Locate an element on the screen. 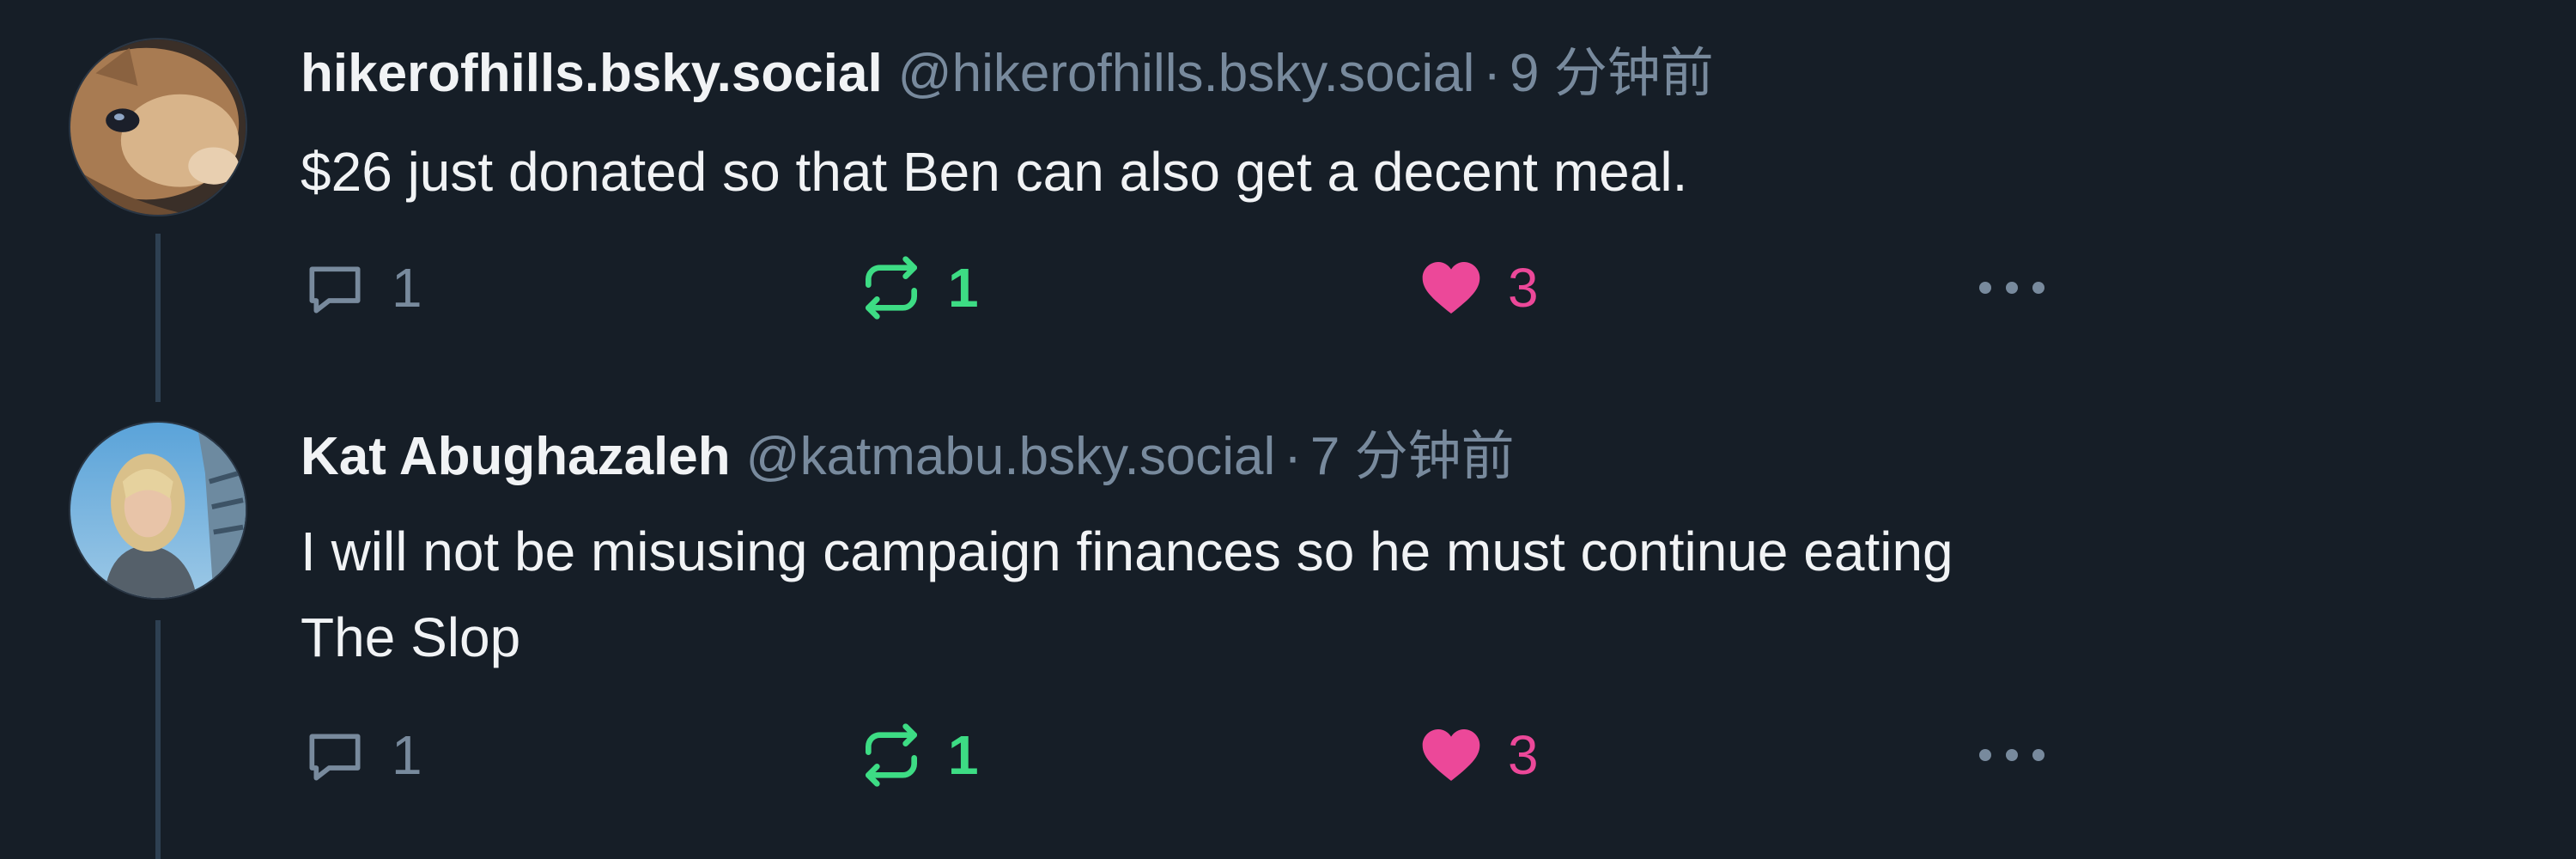 This screenshot has height=859, width=2576. squirrel-avatar-icon is located at coordinates (158, 128).